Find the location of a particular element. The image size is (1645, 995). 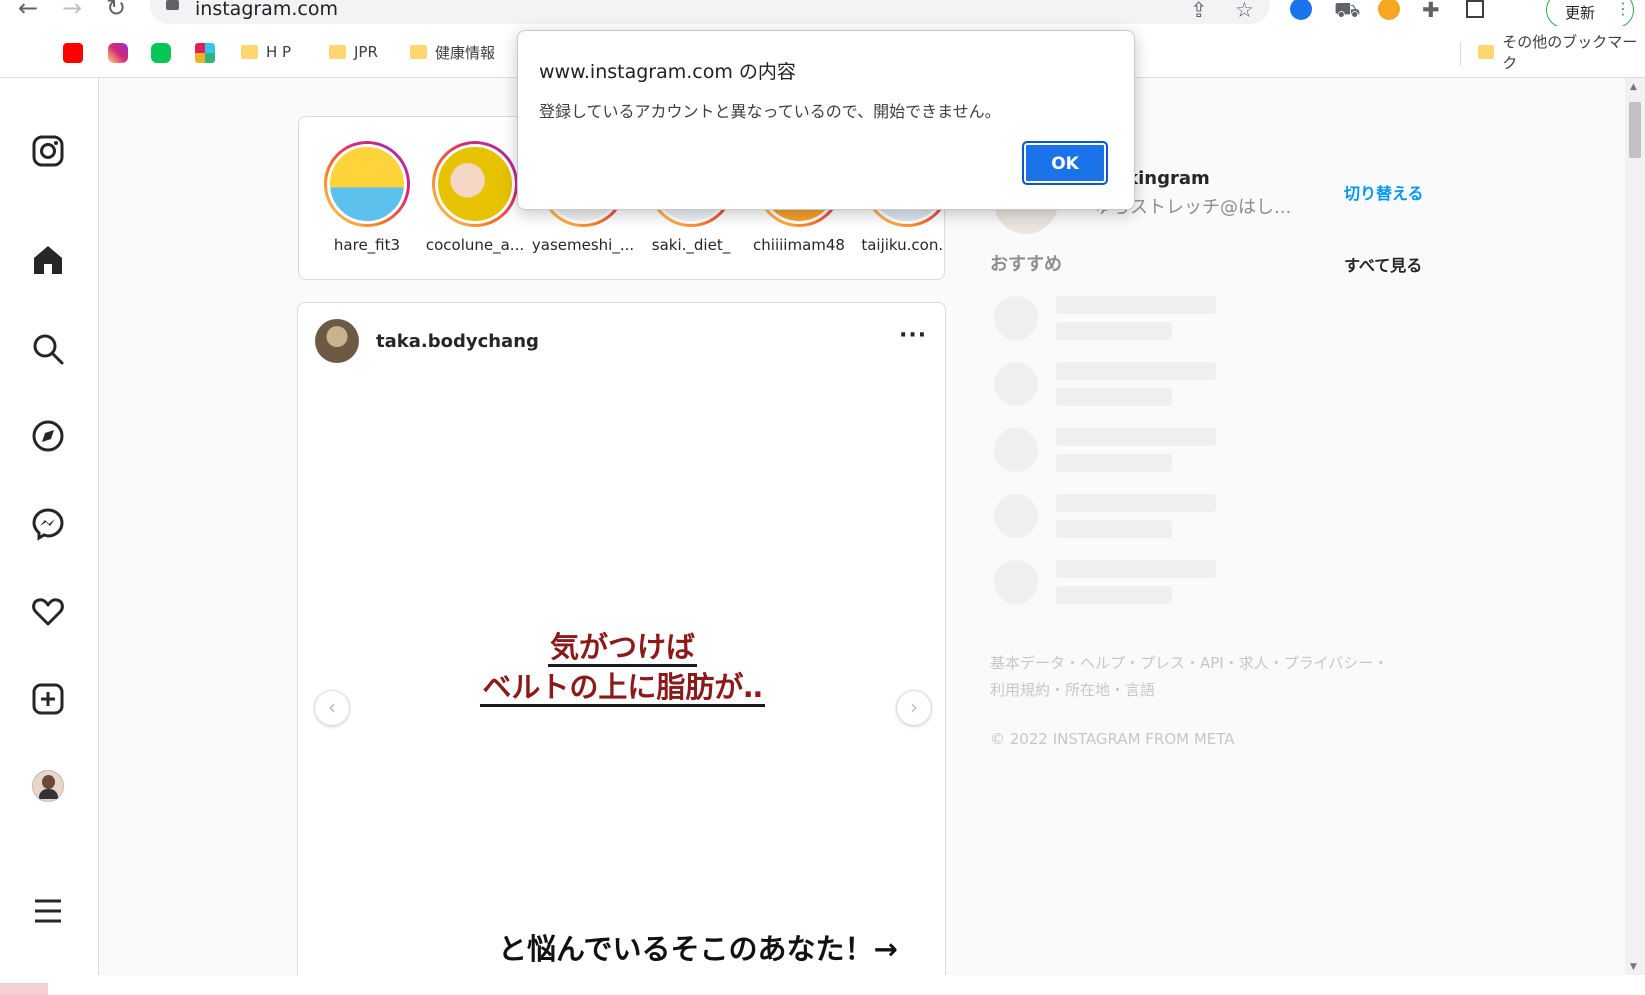

ok-button: OK is located at coordinates (1065, 163).